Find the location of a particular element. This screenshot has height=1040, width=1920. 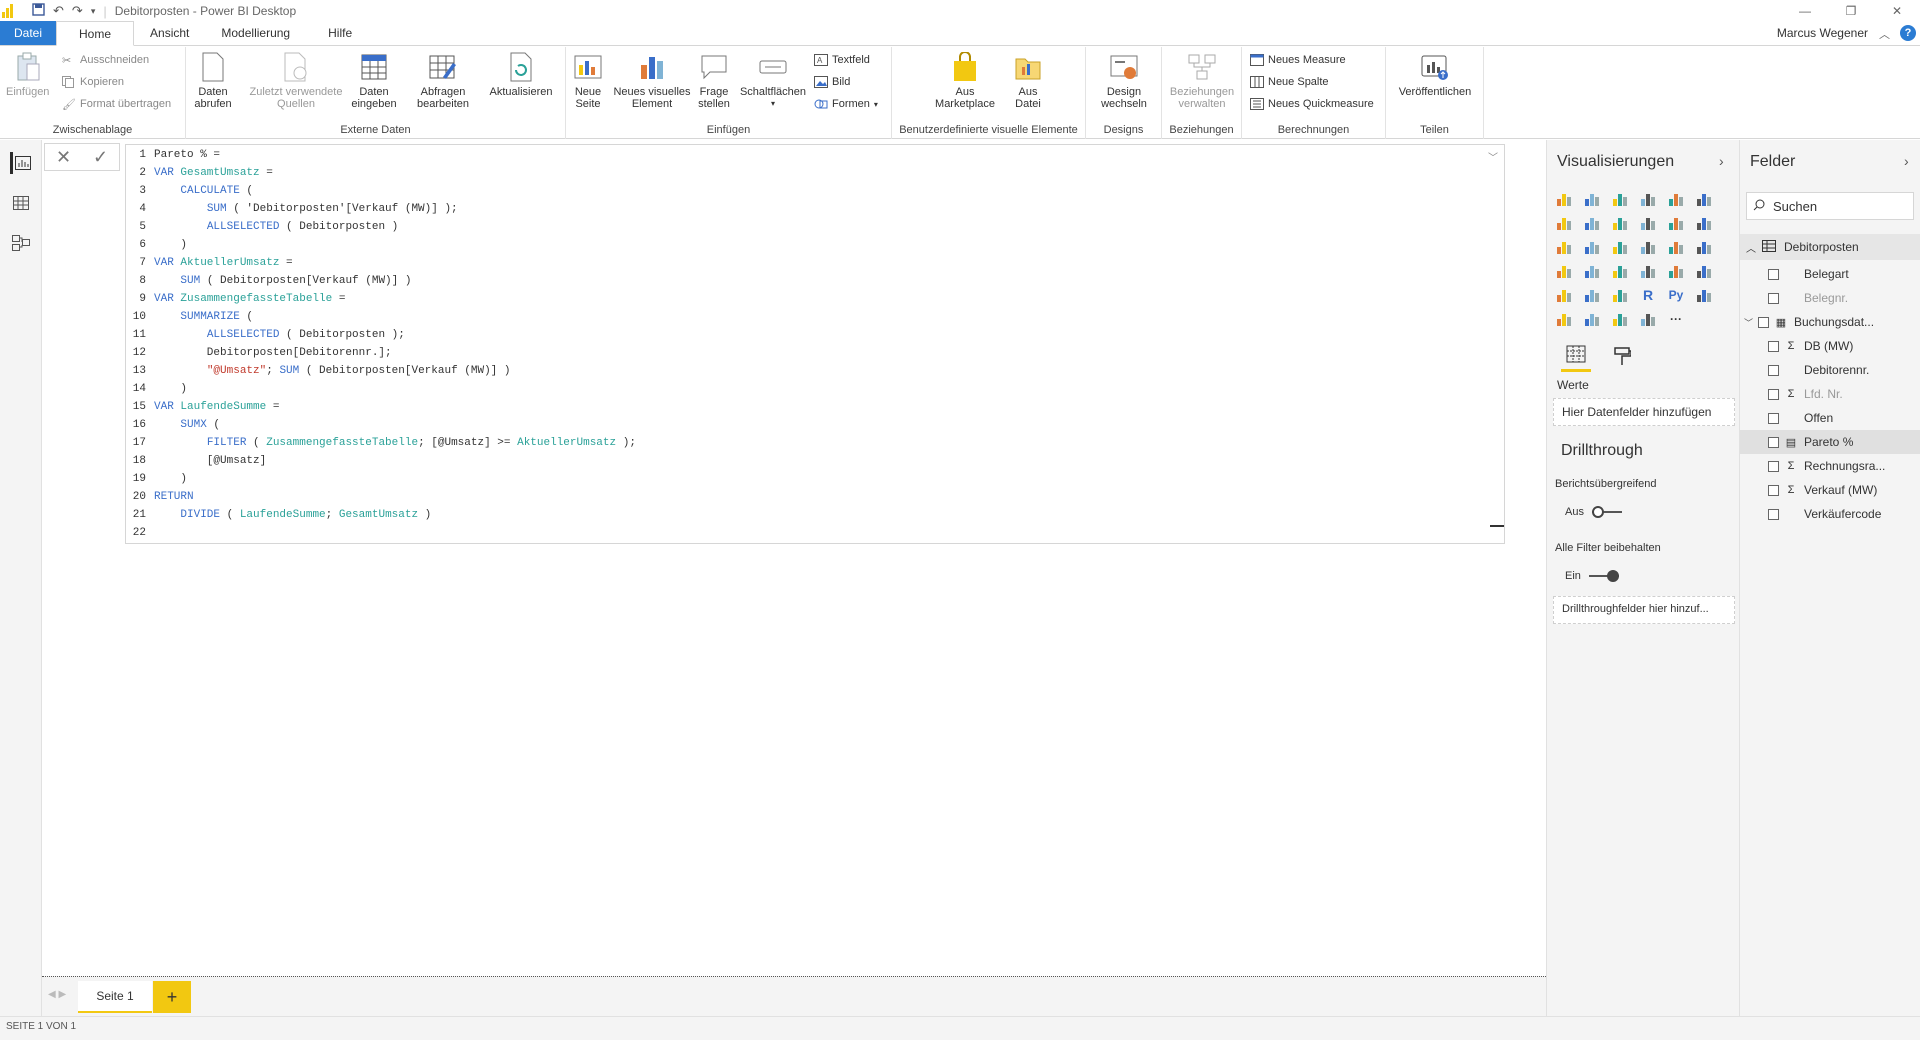

switch-theme-button: Design wechseln is located at coordinates (1124, 80).